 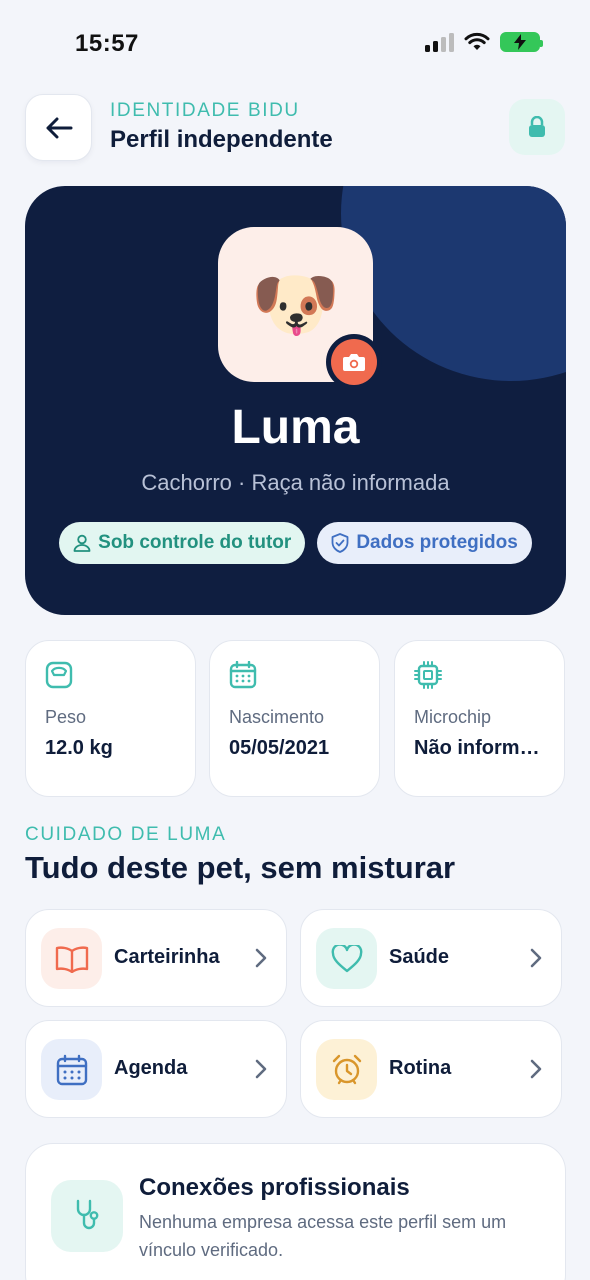 I want to click on camera-icon, so click(x=354, y=362).